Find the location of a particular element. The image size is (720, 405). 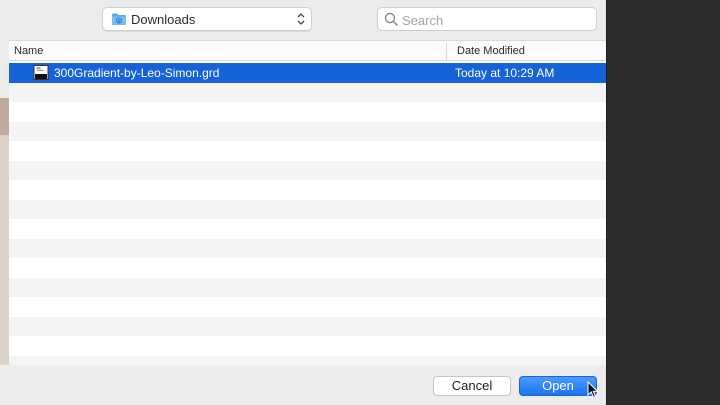

search-field is located at coordinates (487, 19).